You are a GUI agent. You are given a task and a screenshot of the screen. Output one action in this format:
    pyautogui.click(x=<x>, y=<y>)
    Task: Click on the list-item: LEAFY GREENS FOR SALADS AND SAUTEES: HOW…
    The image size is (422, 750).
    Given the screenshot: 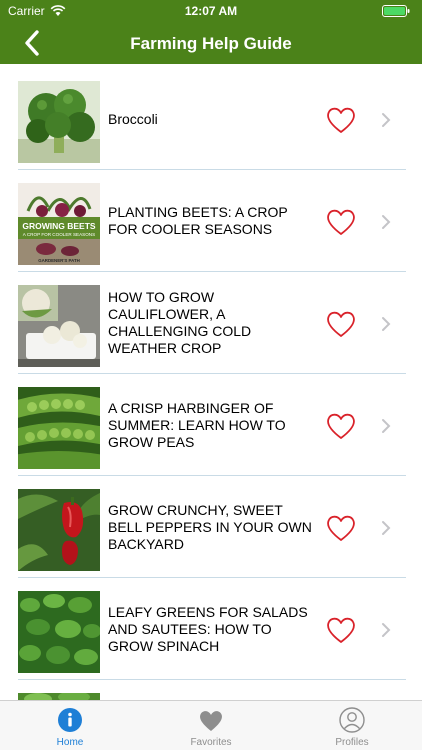 What is the action you would take?
    pyautogui.click(x=211, y=629)
    